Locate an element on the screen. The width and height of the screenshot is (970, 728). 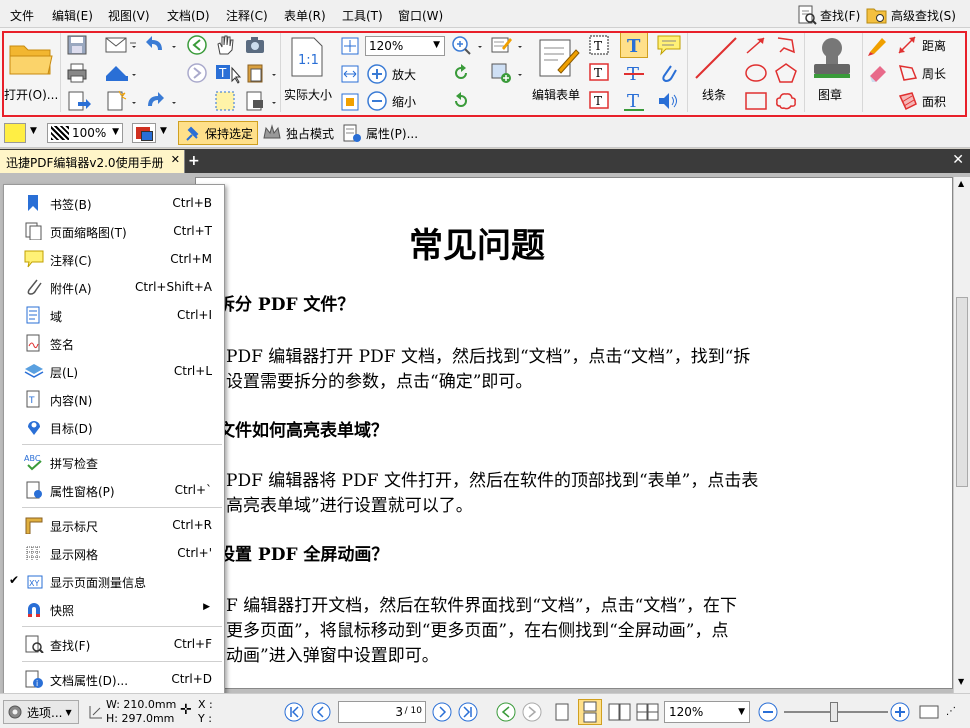
doc-heading: 常见问题 is located at coordinates (477, 246).